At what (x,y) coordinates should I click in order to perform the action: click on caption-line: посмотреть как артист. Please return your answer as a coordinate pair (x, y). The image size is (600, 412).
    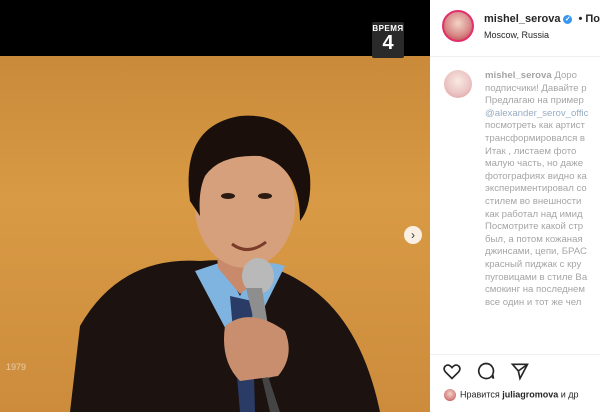
    Looking at the image, I should click on (535, 126).